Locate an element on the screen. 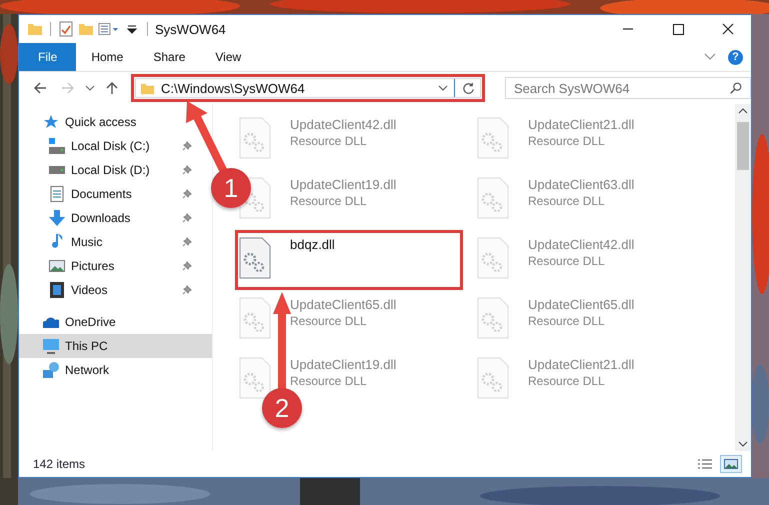  sidebar-item: Quick access is located at coordinates (115, 122).